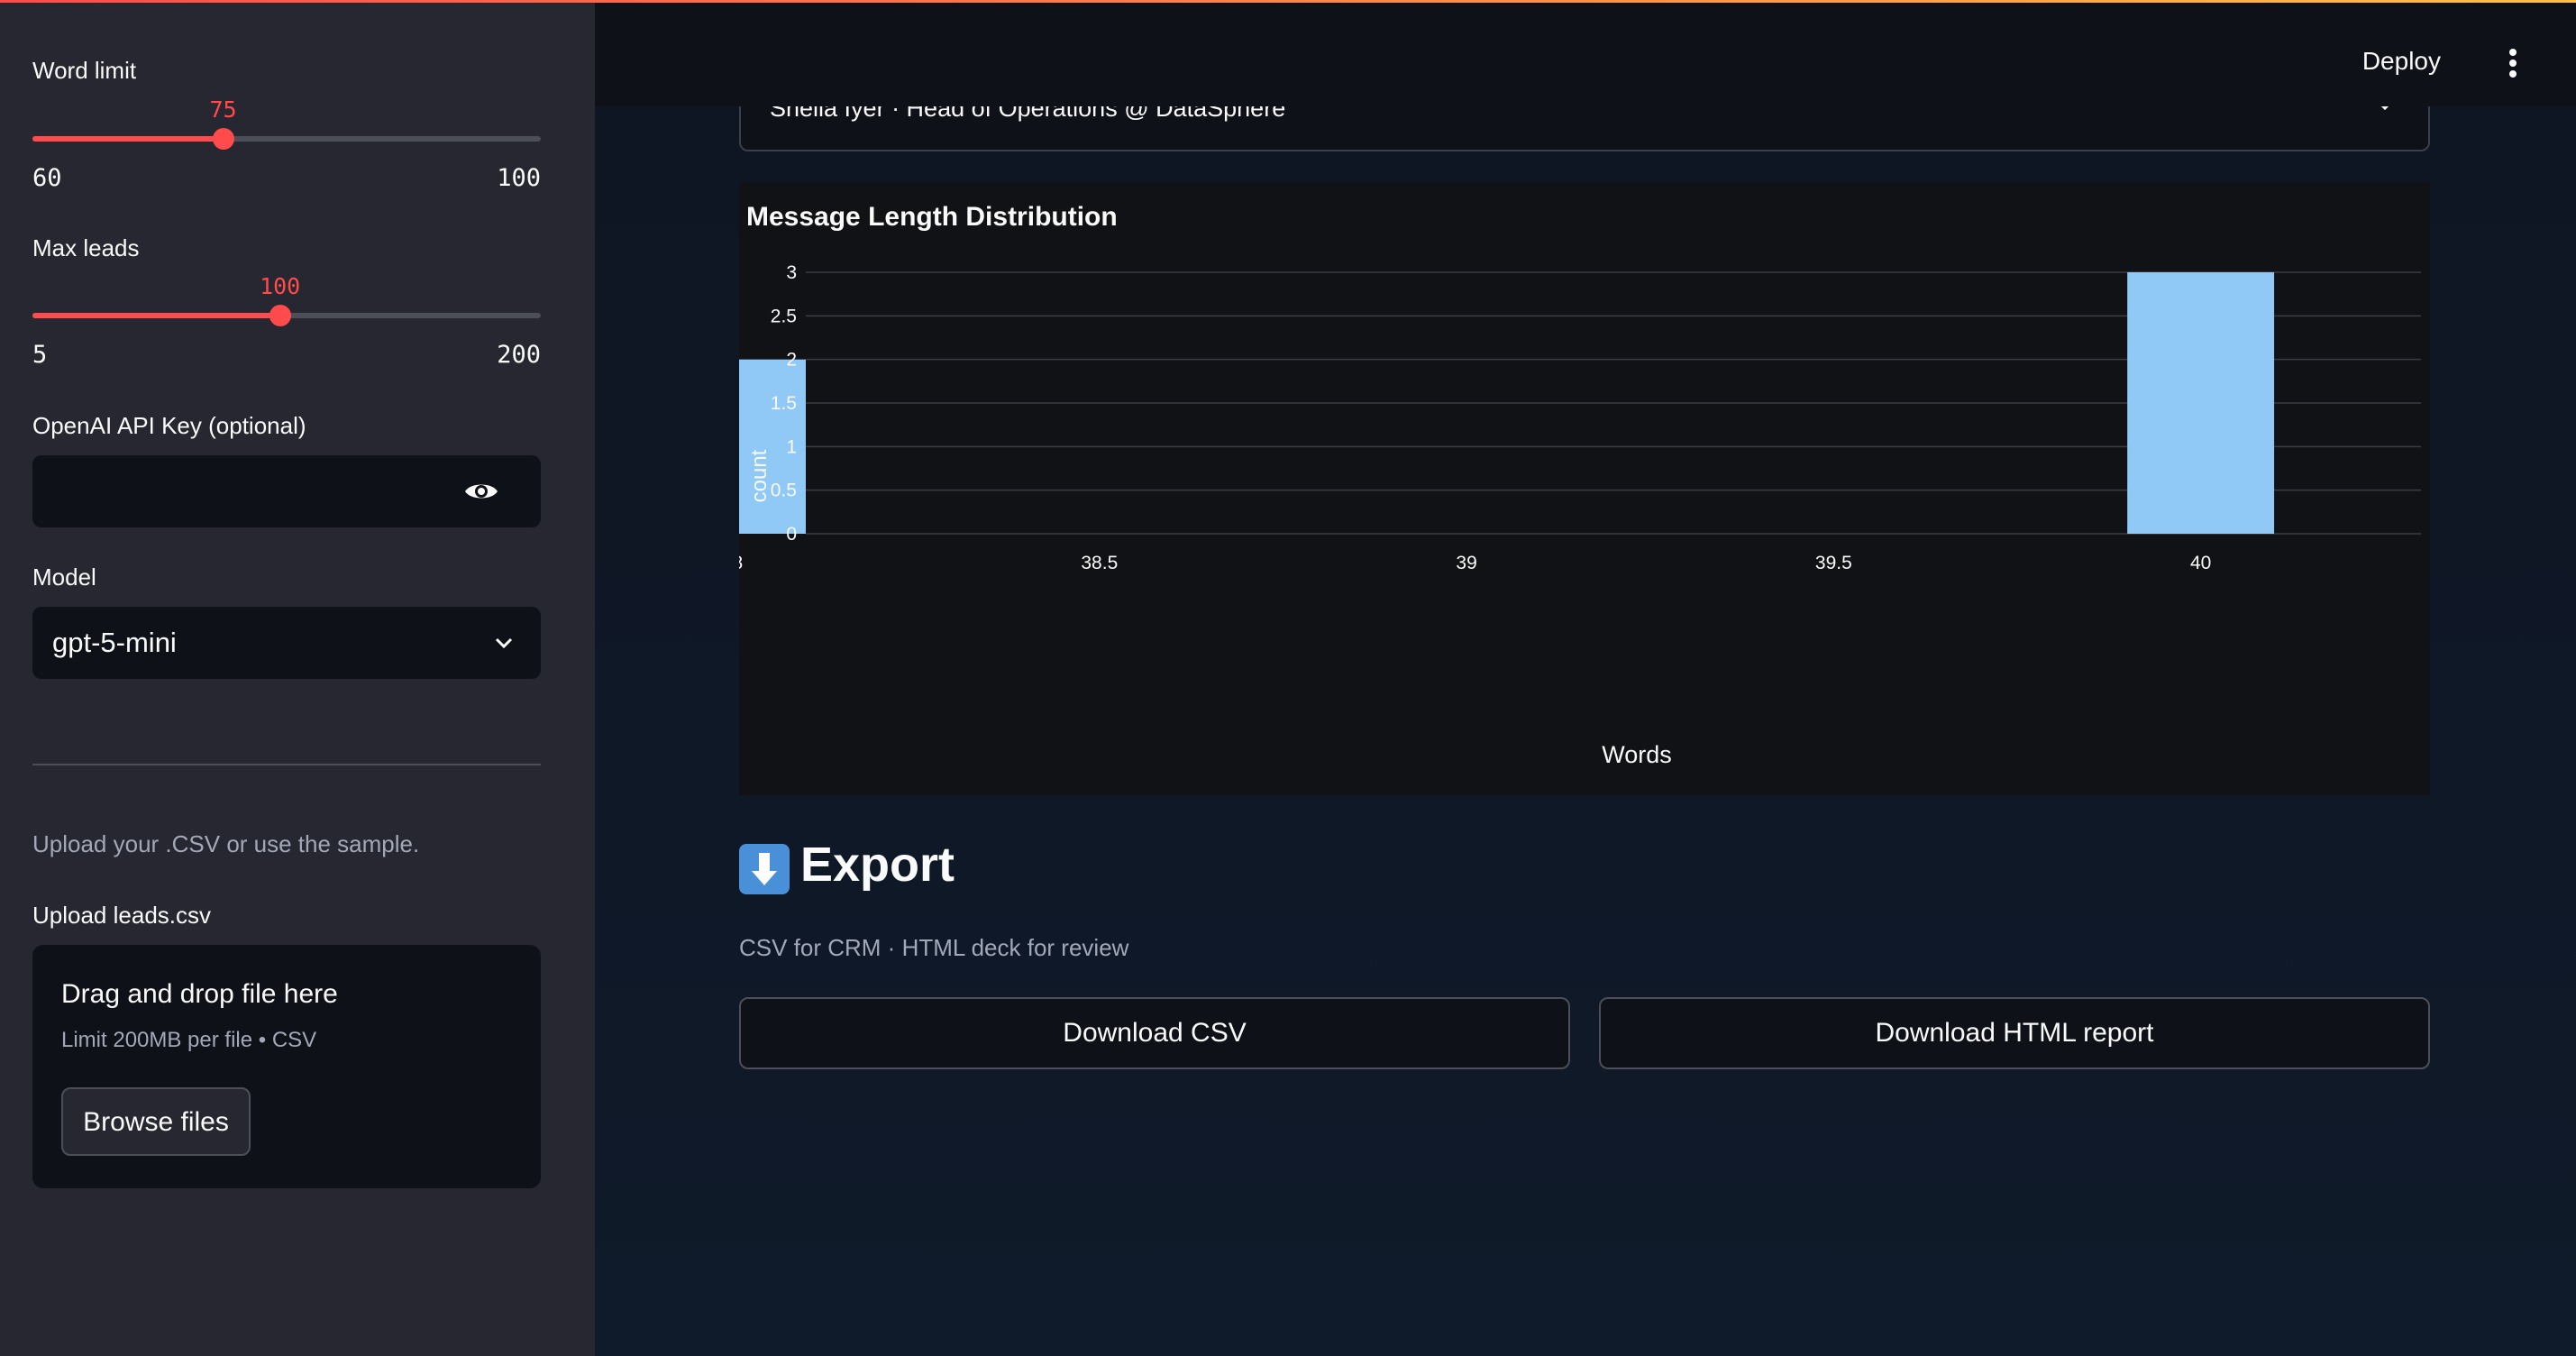 Image resolution: width=2576 pixels, height=1356 pixels. I want to click on download-arrow-icon, so click(764, 869).